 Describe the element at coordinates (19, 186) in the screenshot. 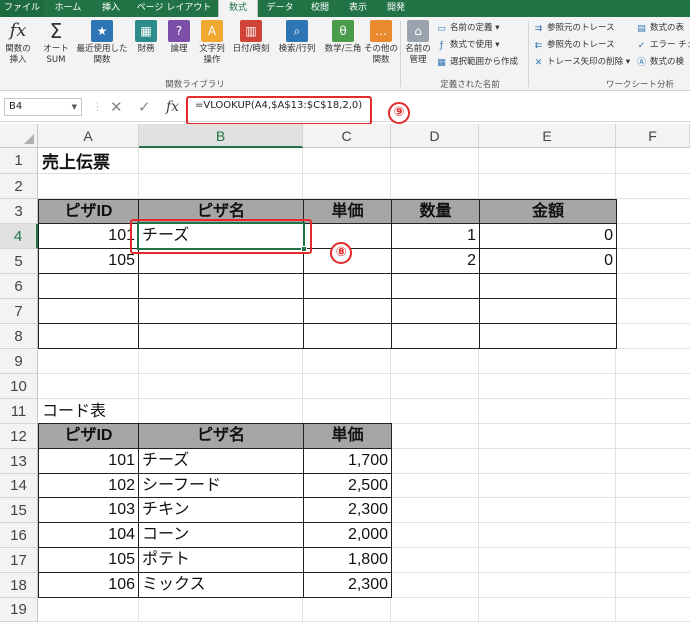

I see `row-header: 2` at that location.